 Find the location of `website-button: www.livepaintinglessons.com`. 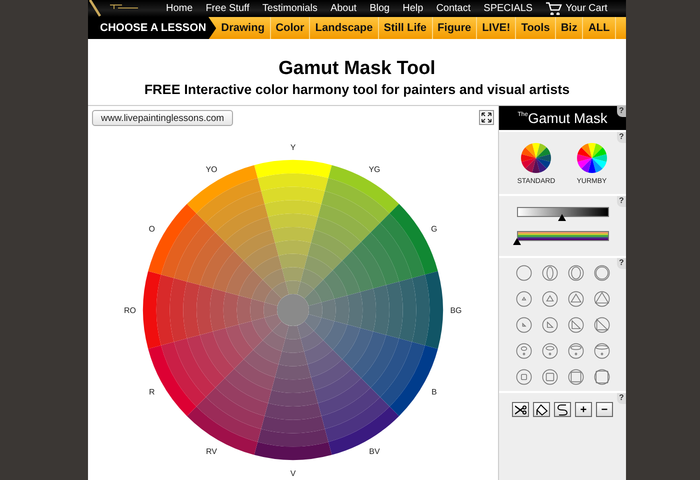

website-button: www.livepaintinglessons.com is located at coordinates (163, 118).